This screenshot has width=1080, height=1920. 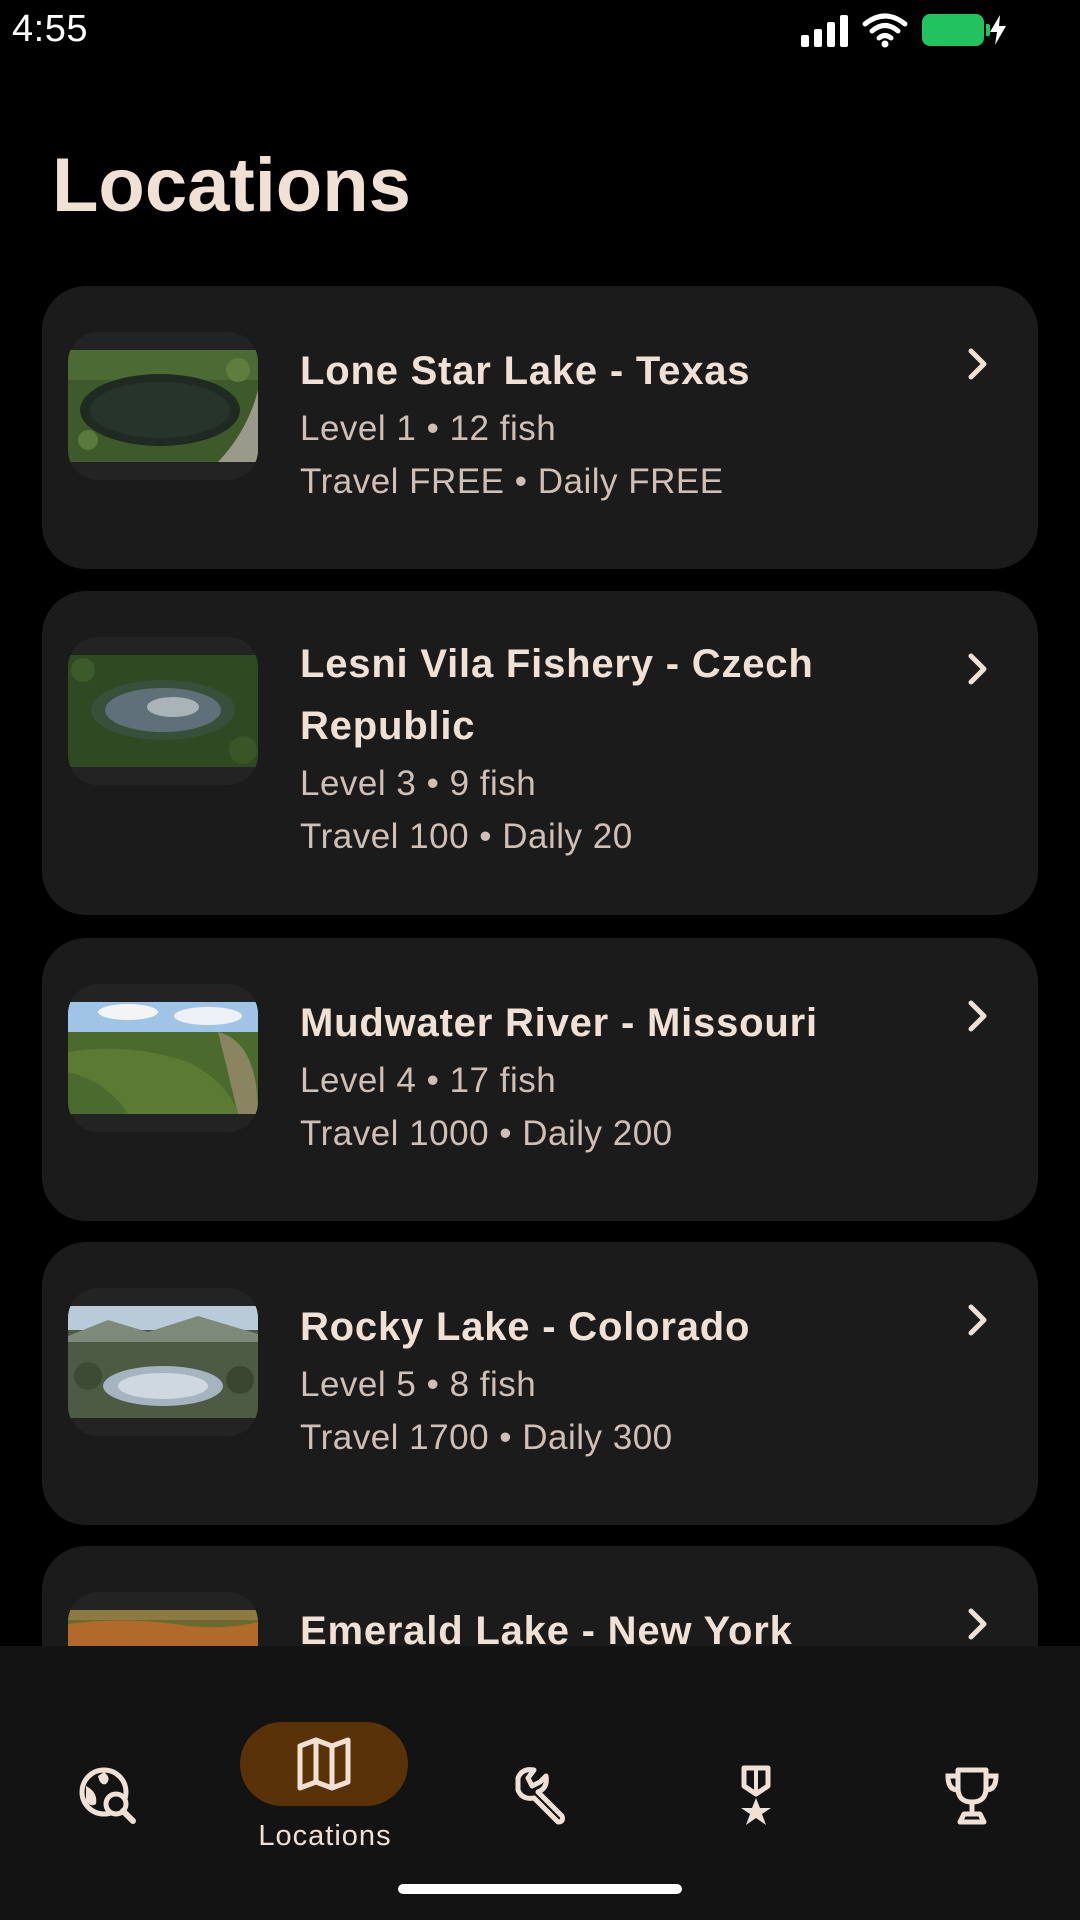 I want to click on location-costs: Travel 1700 • Daily 300, so click(x=486, y=1437).